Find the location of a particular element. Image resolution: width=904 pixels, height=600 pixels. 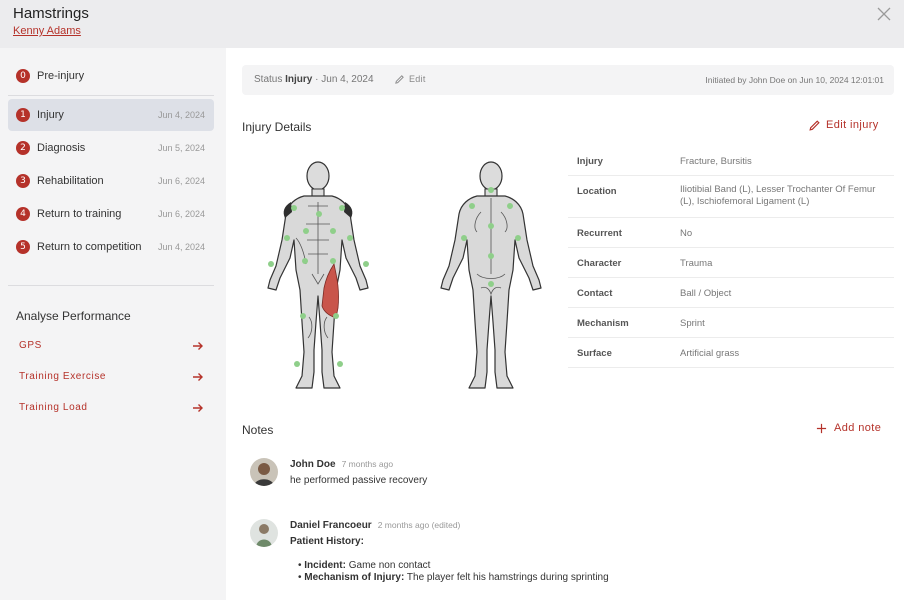

link-training-exercise: Training Exercise is located at coordinates (112, 378).